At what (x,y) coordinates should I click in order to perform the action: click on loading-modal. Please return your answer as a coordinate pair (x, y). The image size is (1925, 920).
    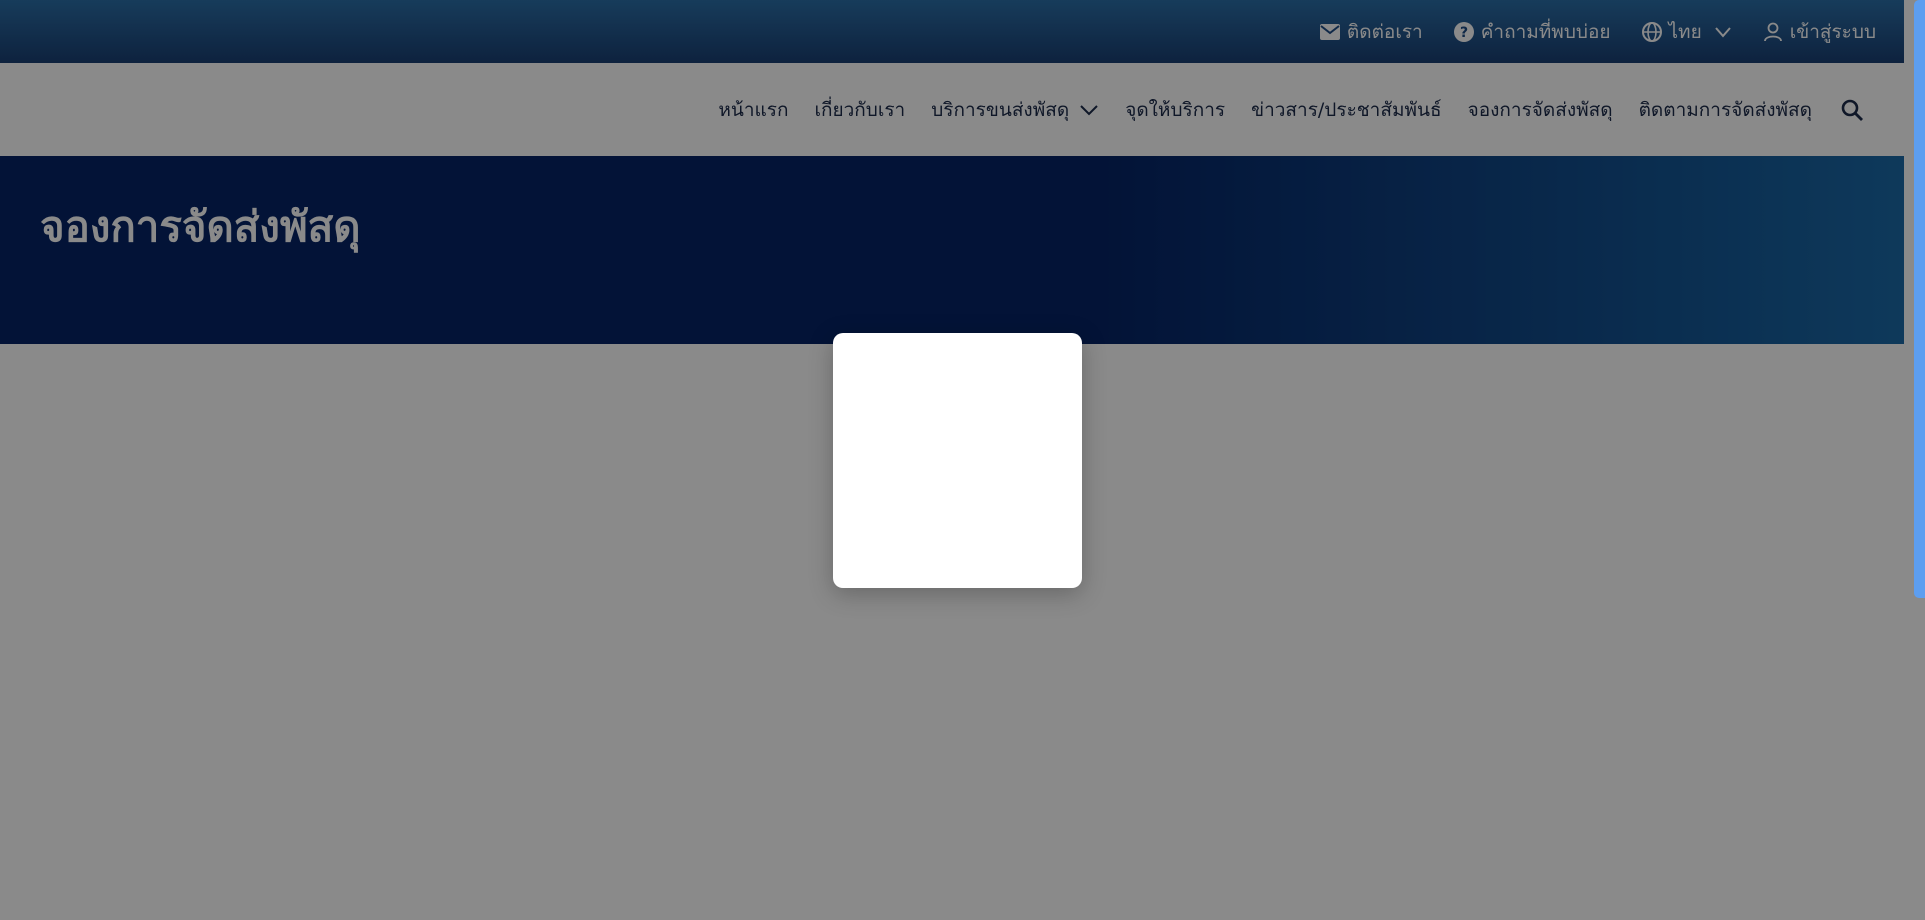
    Looking at the image, I should click on (957, 460).